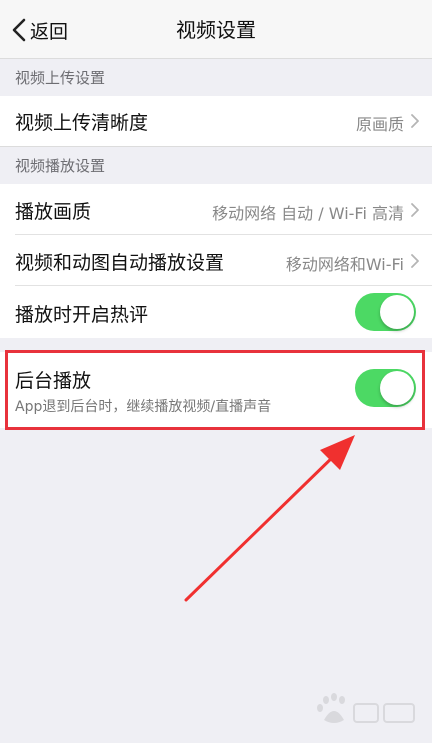 The width and height of the screenshot is (432, 743). What do you see at coordinates (269, 518) in the screenshot?
I see `annotation-arrow-icon` at bounding box center [269, 518].